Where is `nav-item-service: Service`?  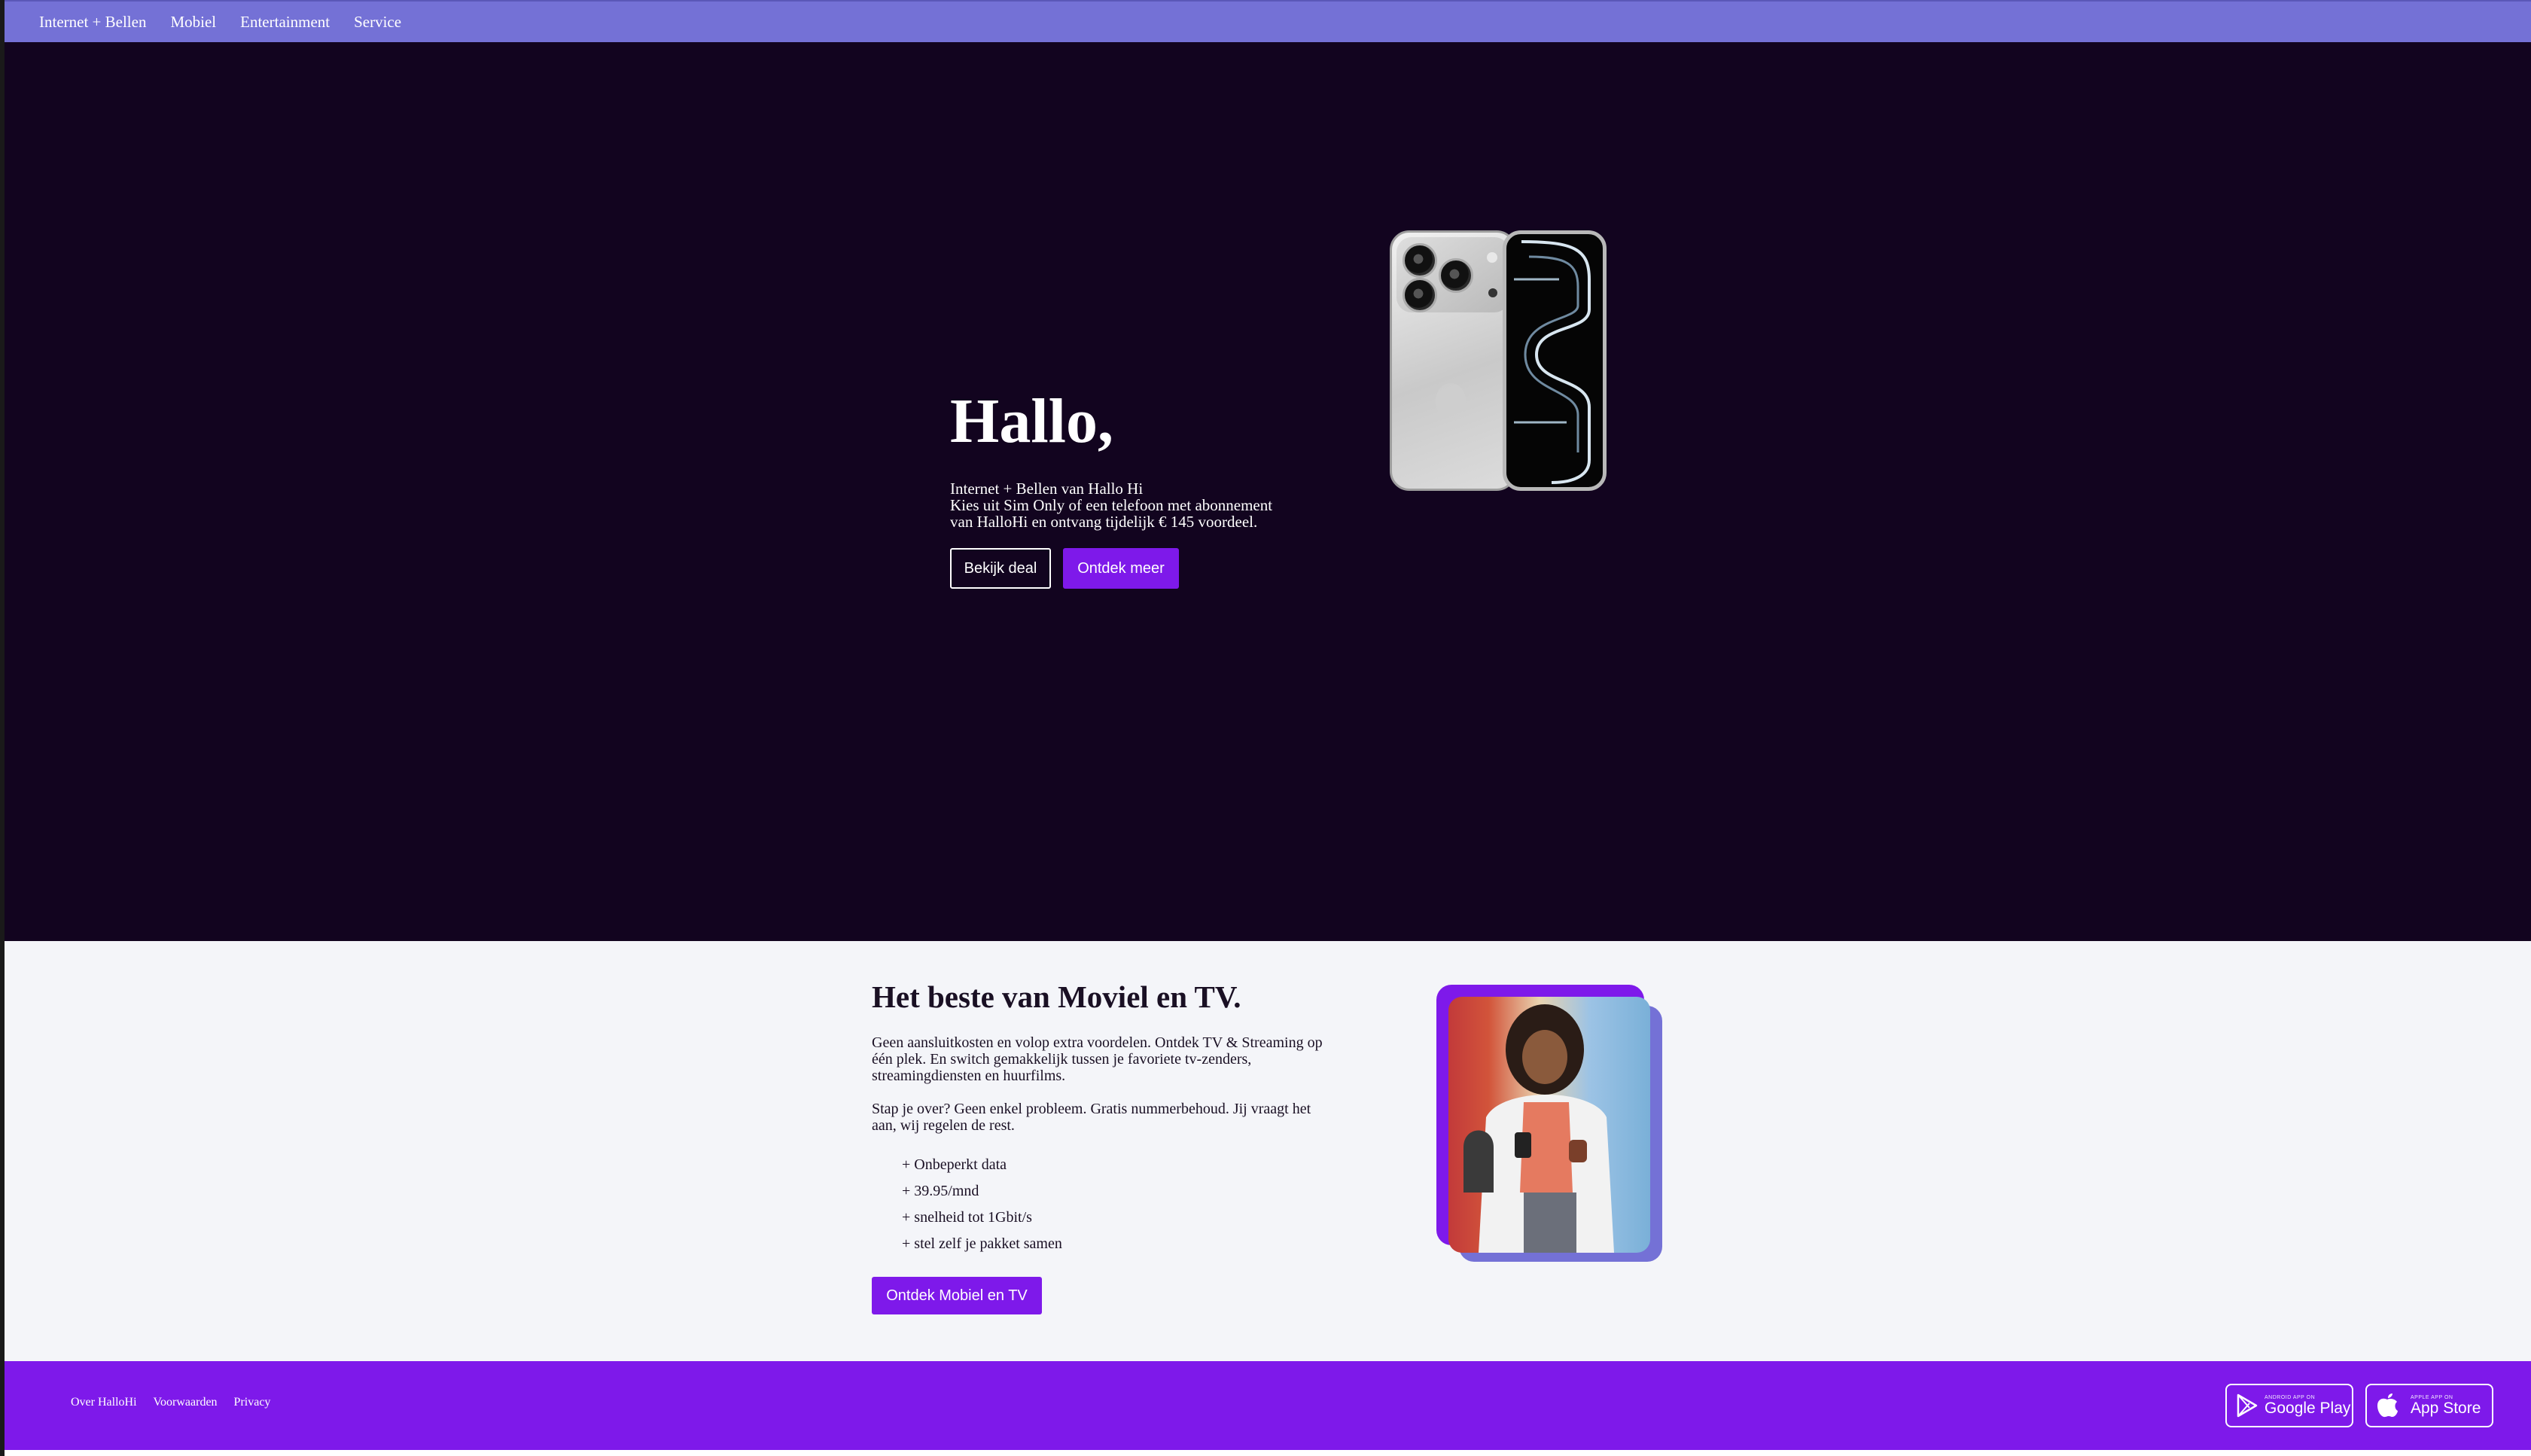 nav-item-service: Service is located at coordinates (378, 22).